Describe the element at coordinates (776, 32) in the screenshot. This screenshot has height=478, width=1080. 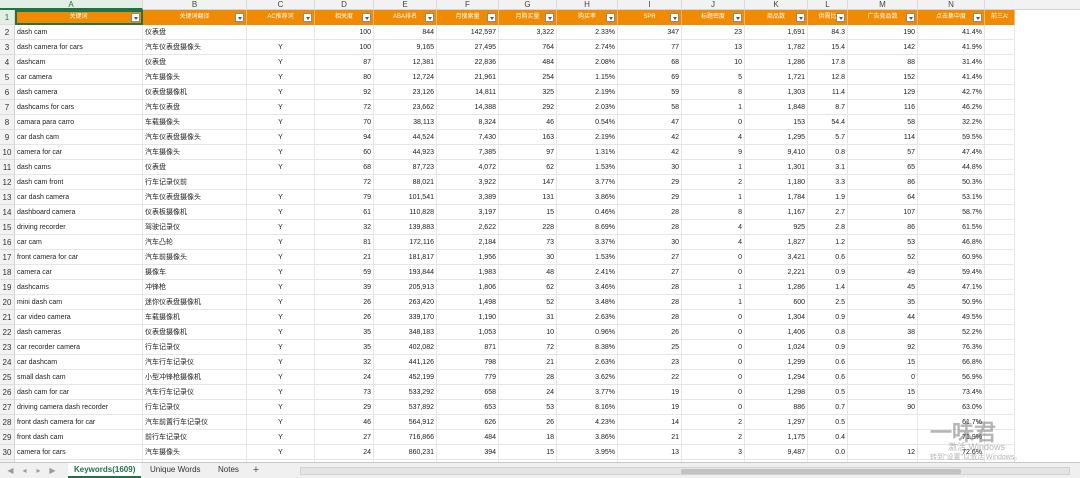
I see `table-cell: 1,691` at that location.